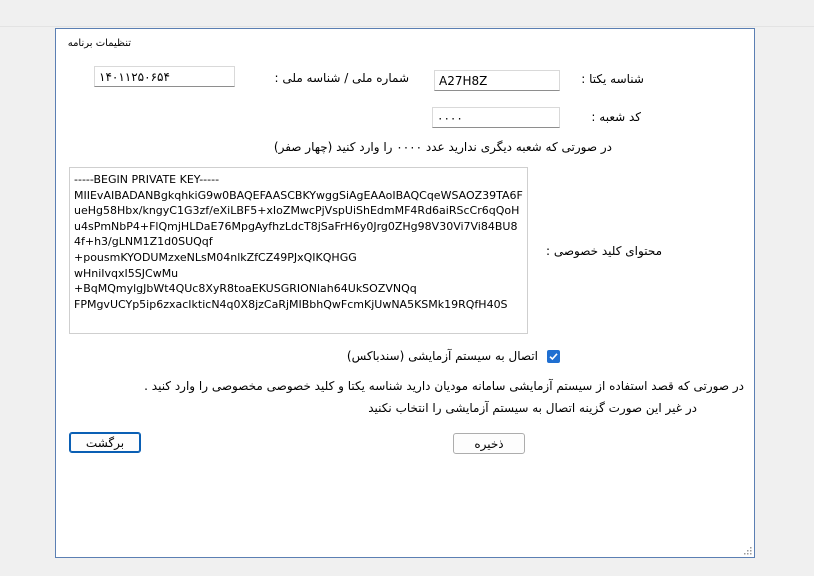 The image size is (814, 576). Describe the element at coordinates (407, 13) in the screenshot. I see `top-bar` at that location.